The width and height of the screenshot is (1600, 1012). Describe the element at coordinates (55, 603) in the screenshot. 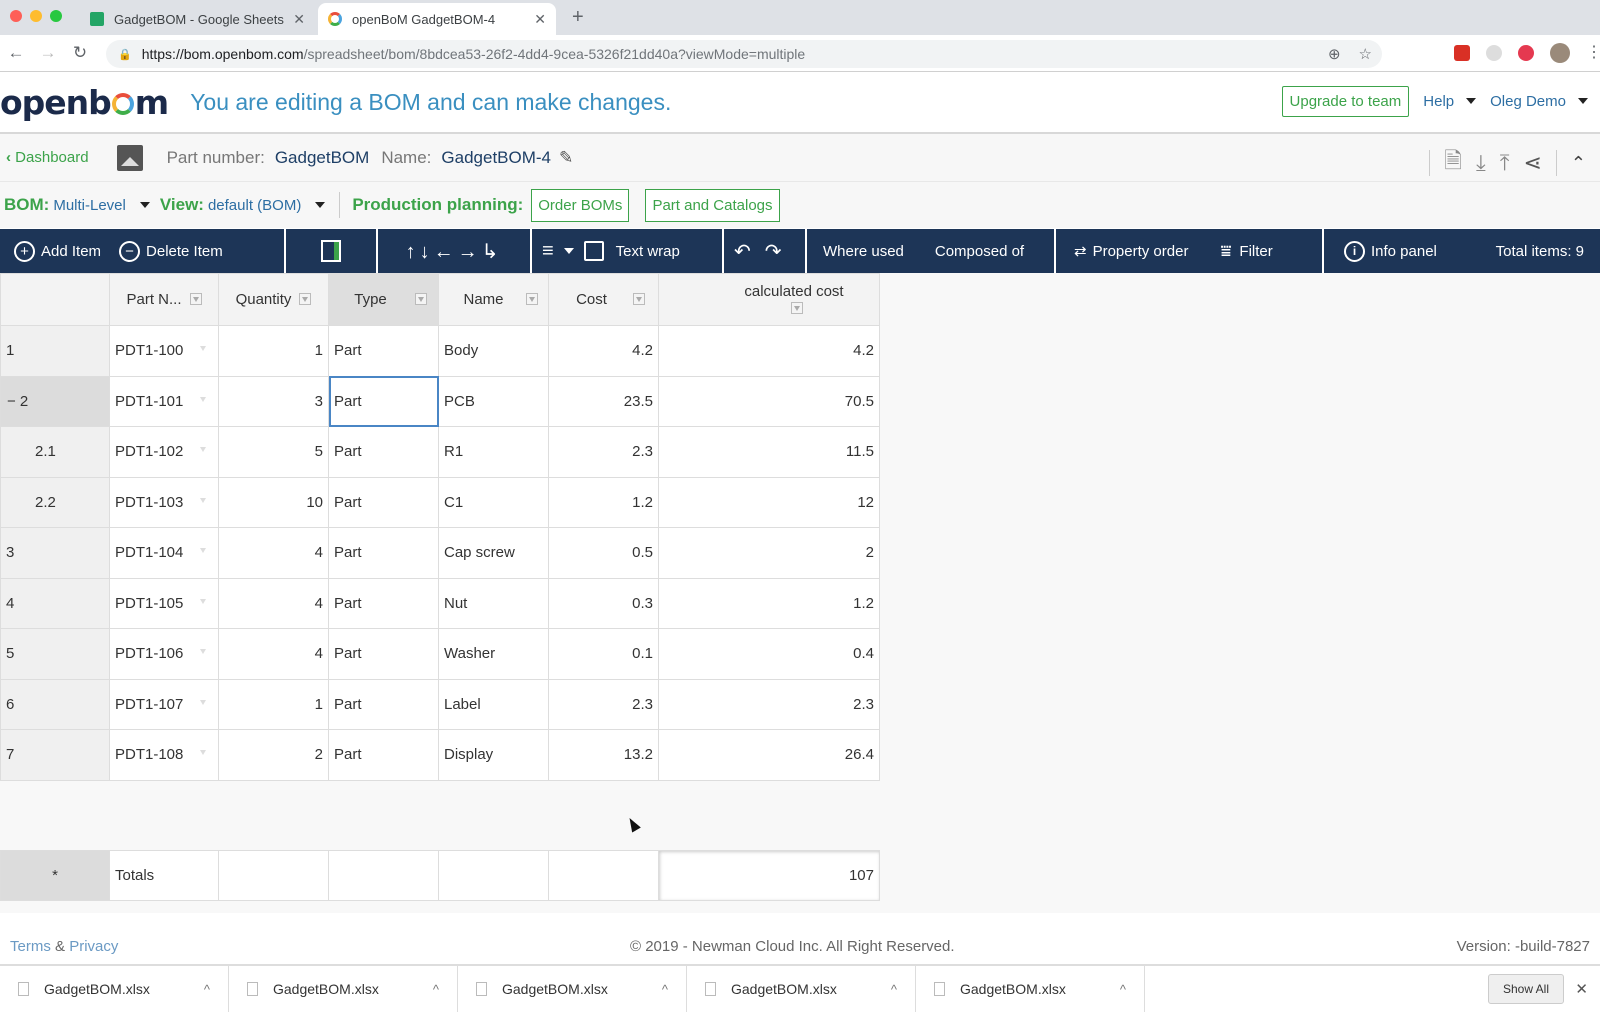

I see `row-number: 4` at that location.